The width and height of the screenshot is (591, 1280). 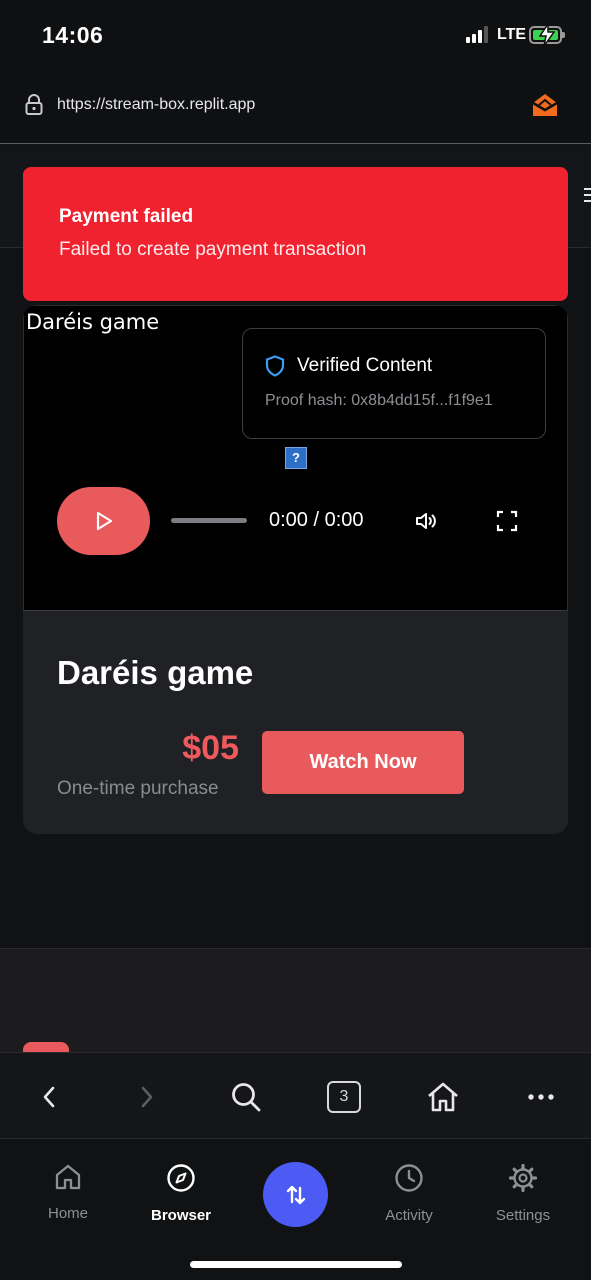 I want to click on toast-title: Payment failed, so click(x=126, y=216).